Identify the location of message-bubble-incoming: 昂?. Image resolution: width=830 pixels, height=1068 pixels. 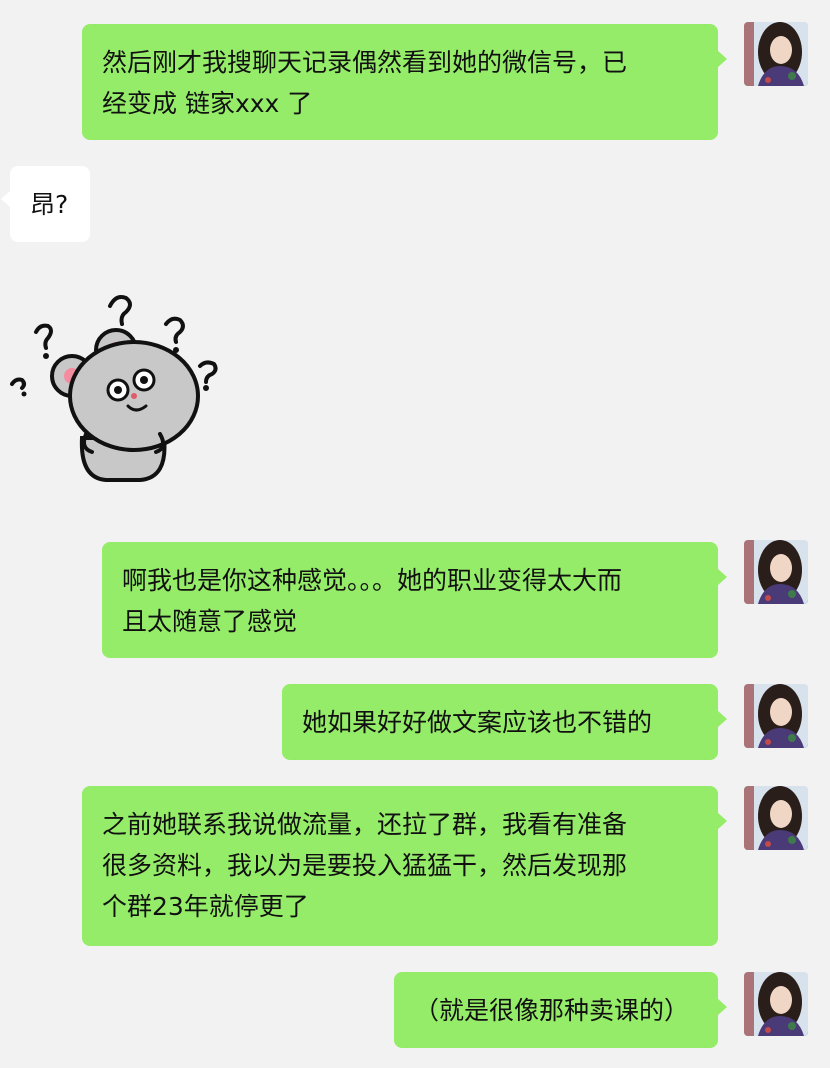
(45, 204).